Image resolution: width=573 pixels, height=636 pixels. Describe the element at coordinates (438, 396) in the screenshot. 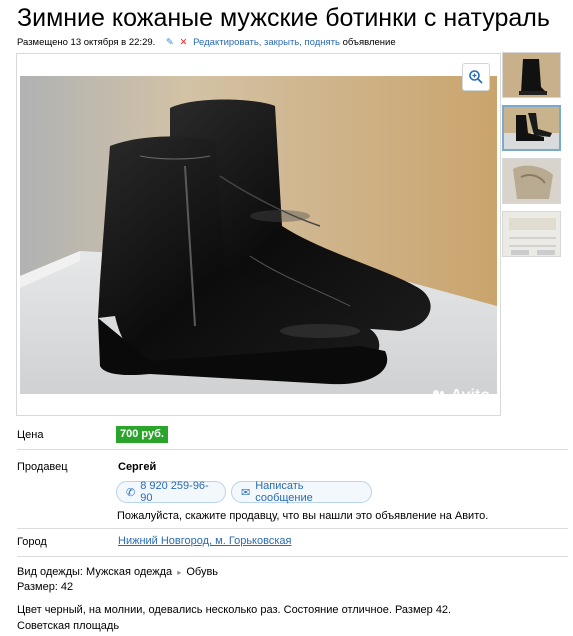

I see `avito-logo-icon` at that location.